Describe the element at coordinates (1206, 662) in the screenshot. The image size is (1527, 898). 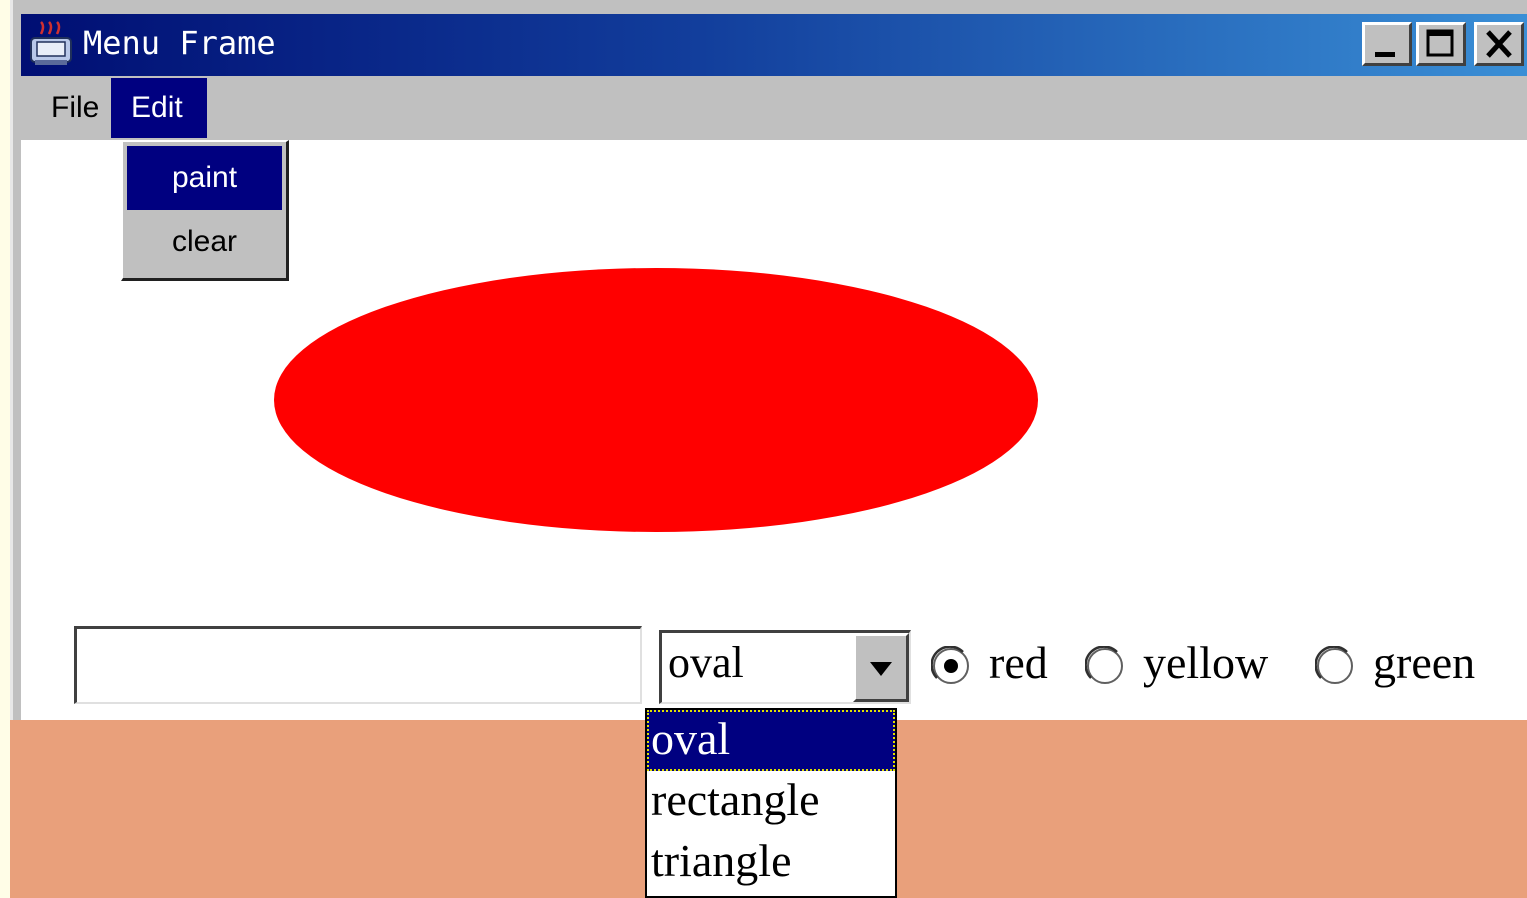
I see `radio-yellow-label: yellow` at that location.